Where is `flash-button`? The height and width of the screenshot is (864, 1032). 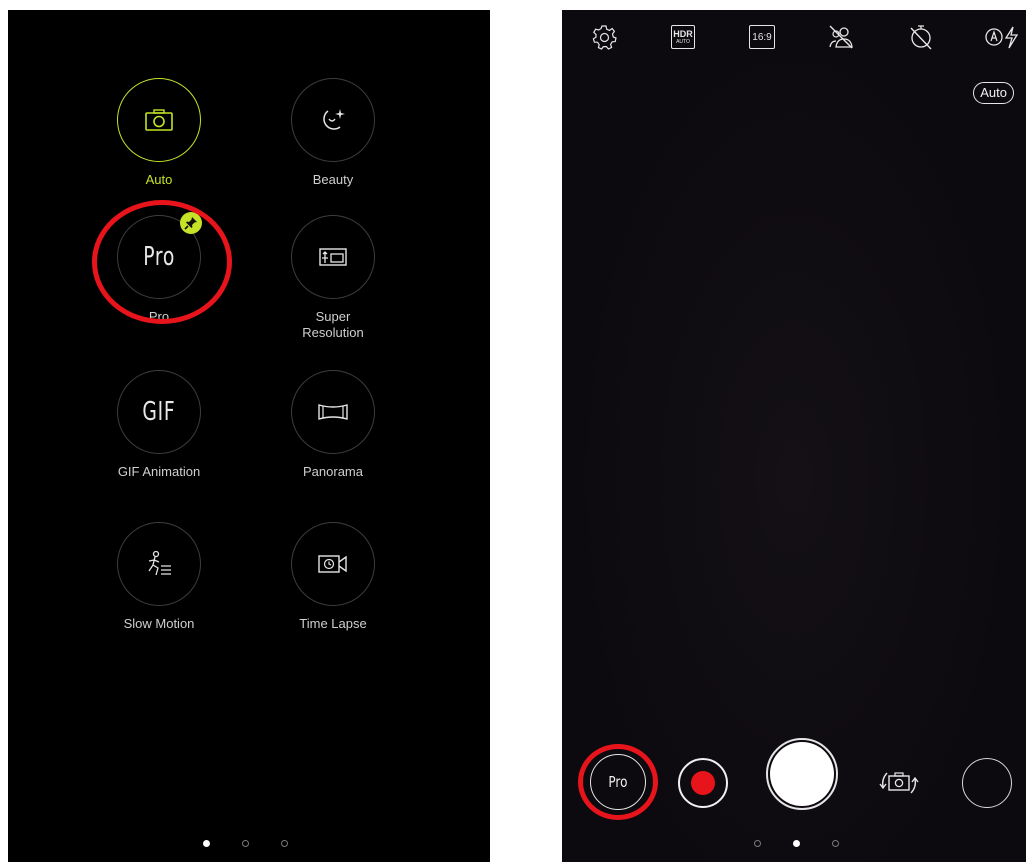 flash-button is located at coordinates (1002, 37).